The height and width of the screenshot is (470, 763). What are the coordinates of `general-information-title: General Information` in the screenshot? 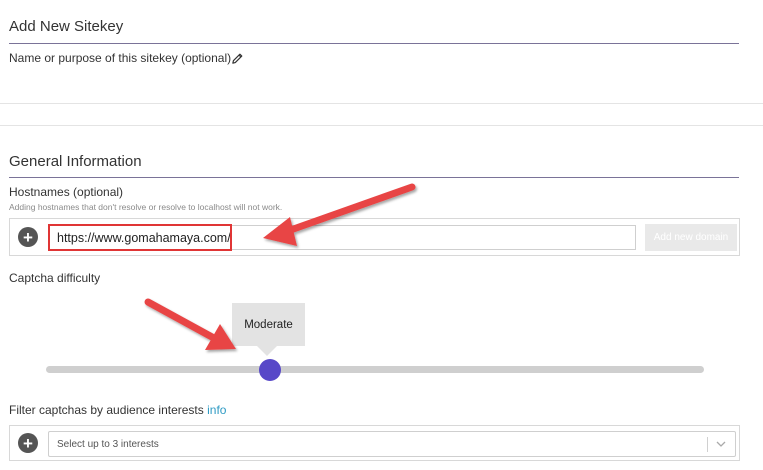 It's located at (75, 161).